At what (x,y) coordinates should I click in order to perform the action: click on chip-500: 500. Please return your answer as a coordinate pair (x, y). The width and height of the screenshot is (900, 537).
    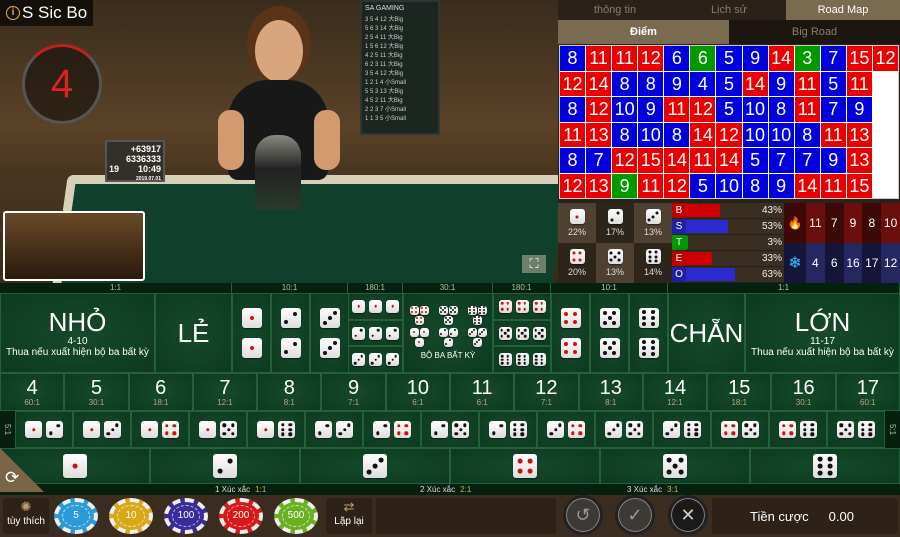
    Looking at the image, I should click on (296, 516).